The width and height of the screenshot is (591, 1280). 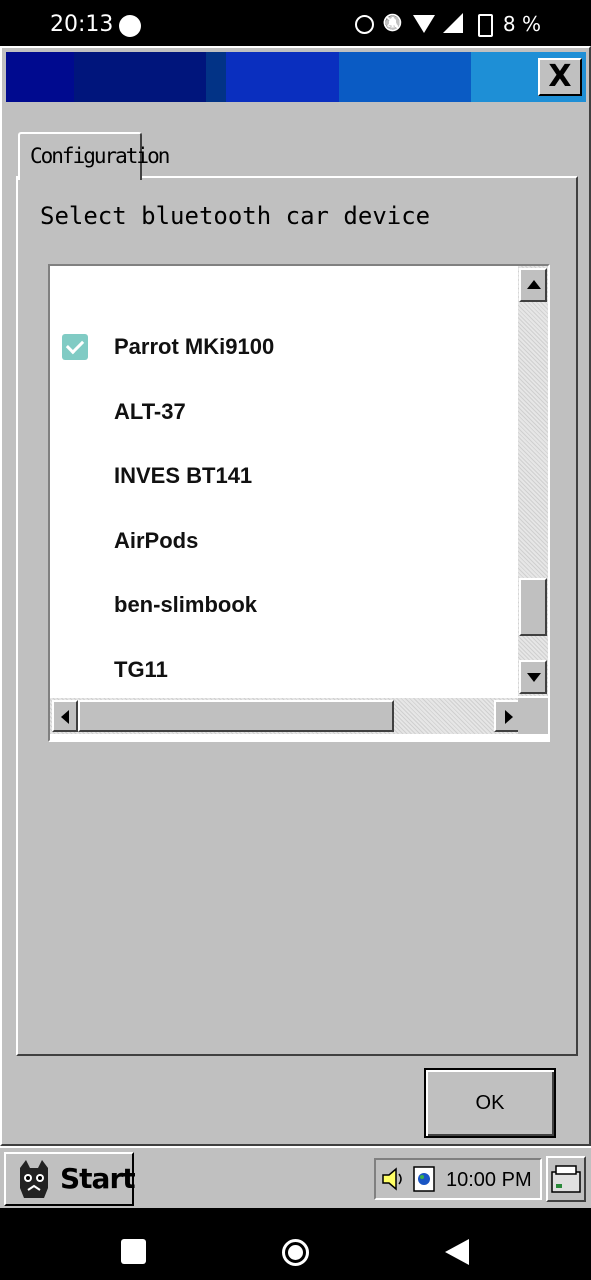 What do you see at coordinates (236, 716) in the screenshot?
I see `horizontal-scroll-thumb` at bounding box center [236, 716].